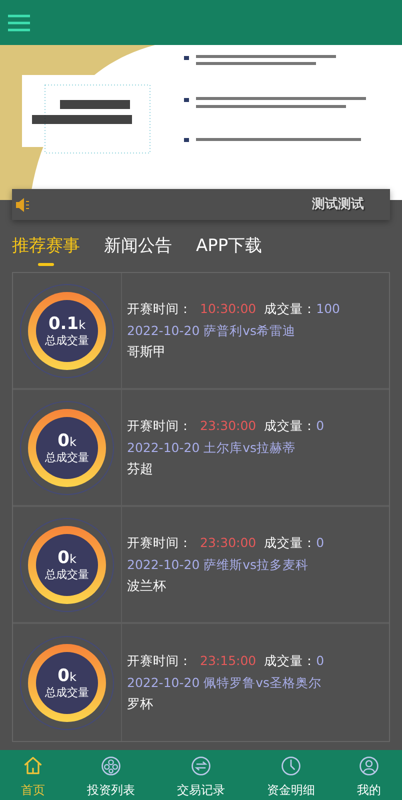 The image size is (402, 800). What do you see at coordinates (369, 788) in the screenshot?
I see `nav-tab: 我的` at bounding box center [369, 788].